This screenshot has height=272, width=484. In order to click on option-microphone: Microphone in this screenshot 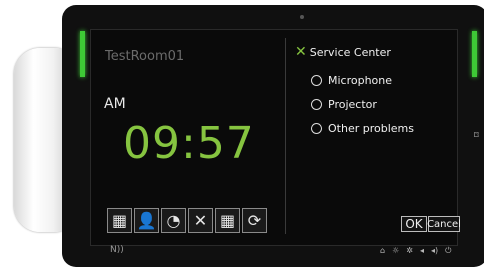, I will do `click(351, 80)`.